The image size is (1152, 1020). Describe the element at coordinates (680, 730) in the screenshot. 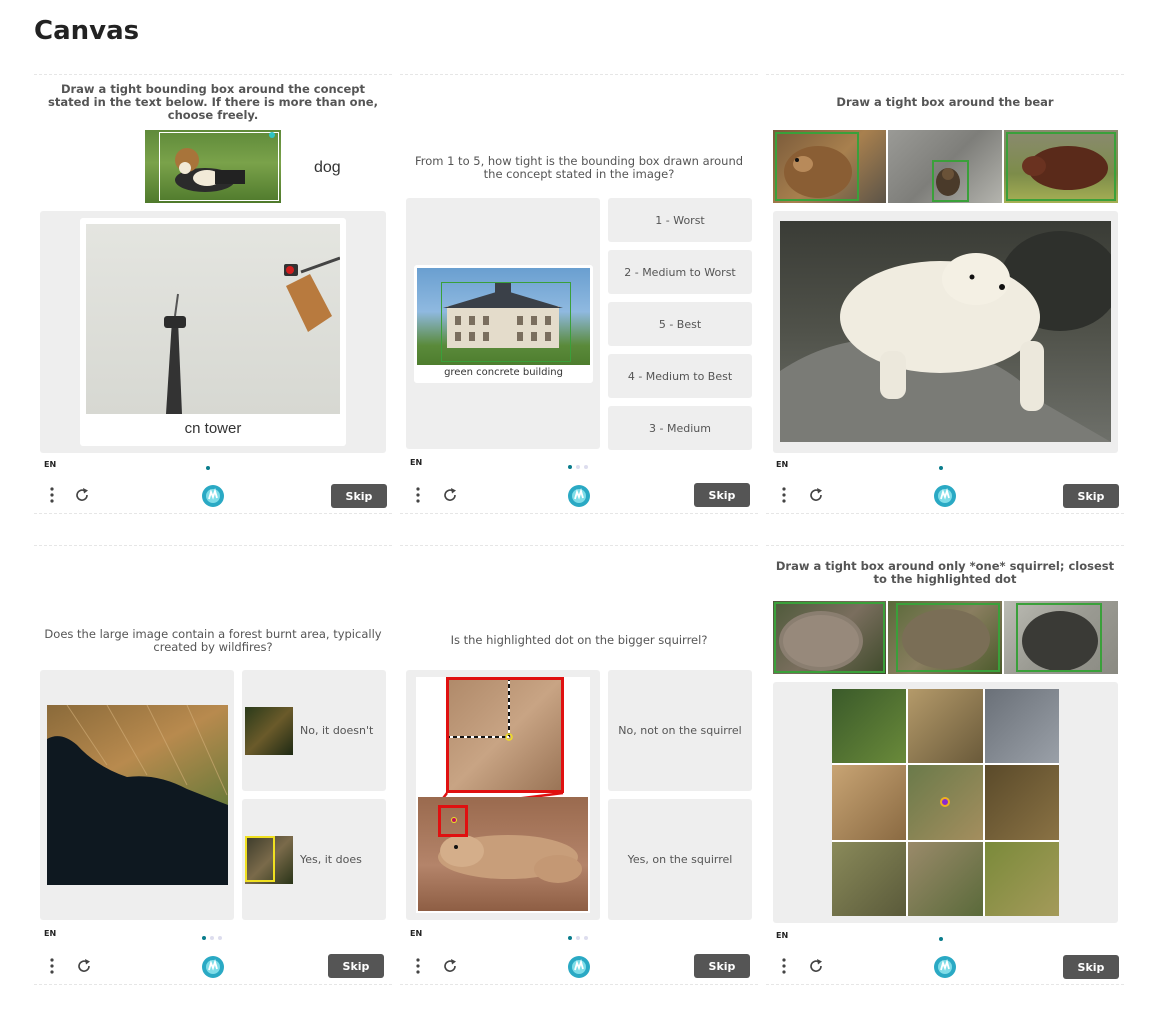

I see `answer-no-button: No, not on the squirrel` at that location.